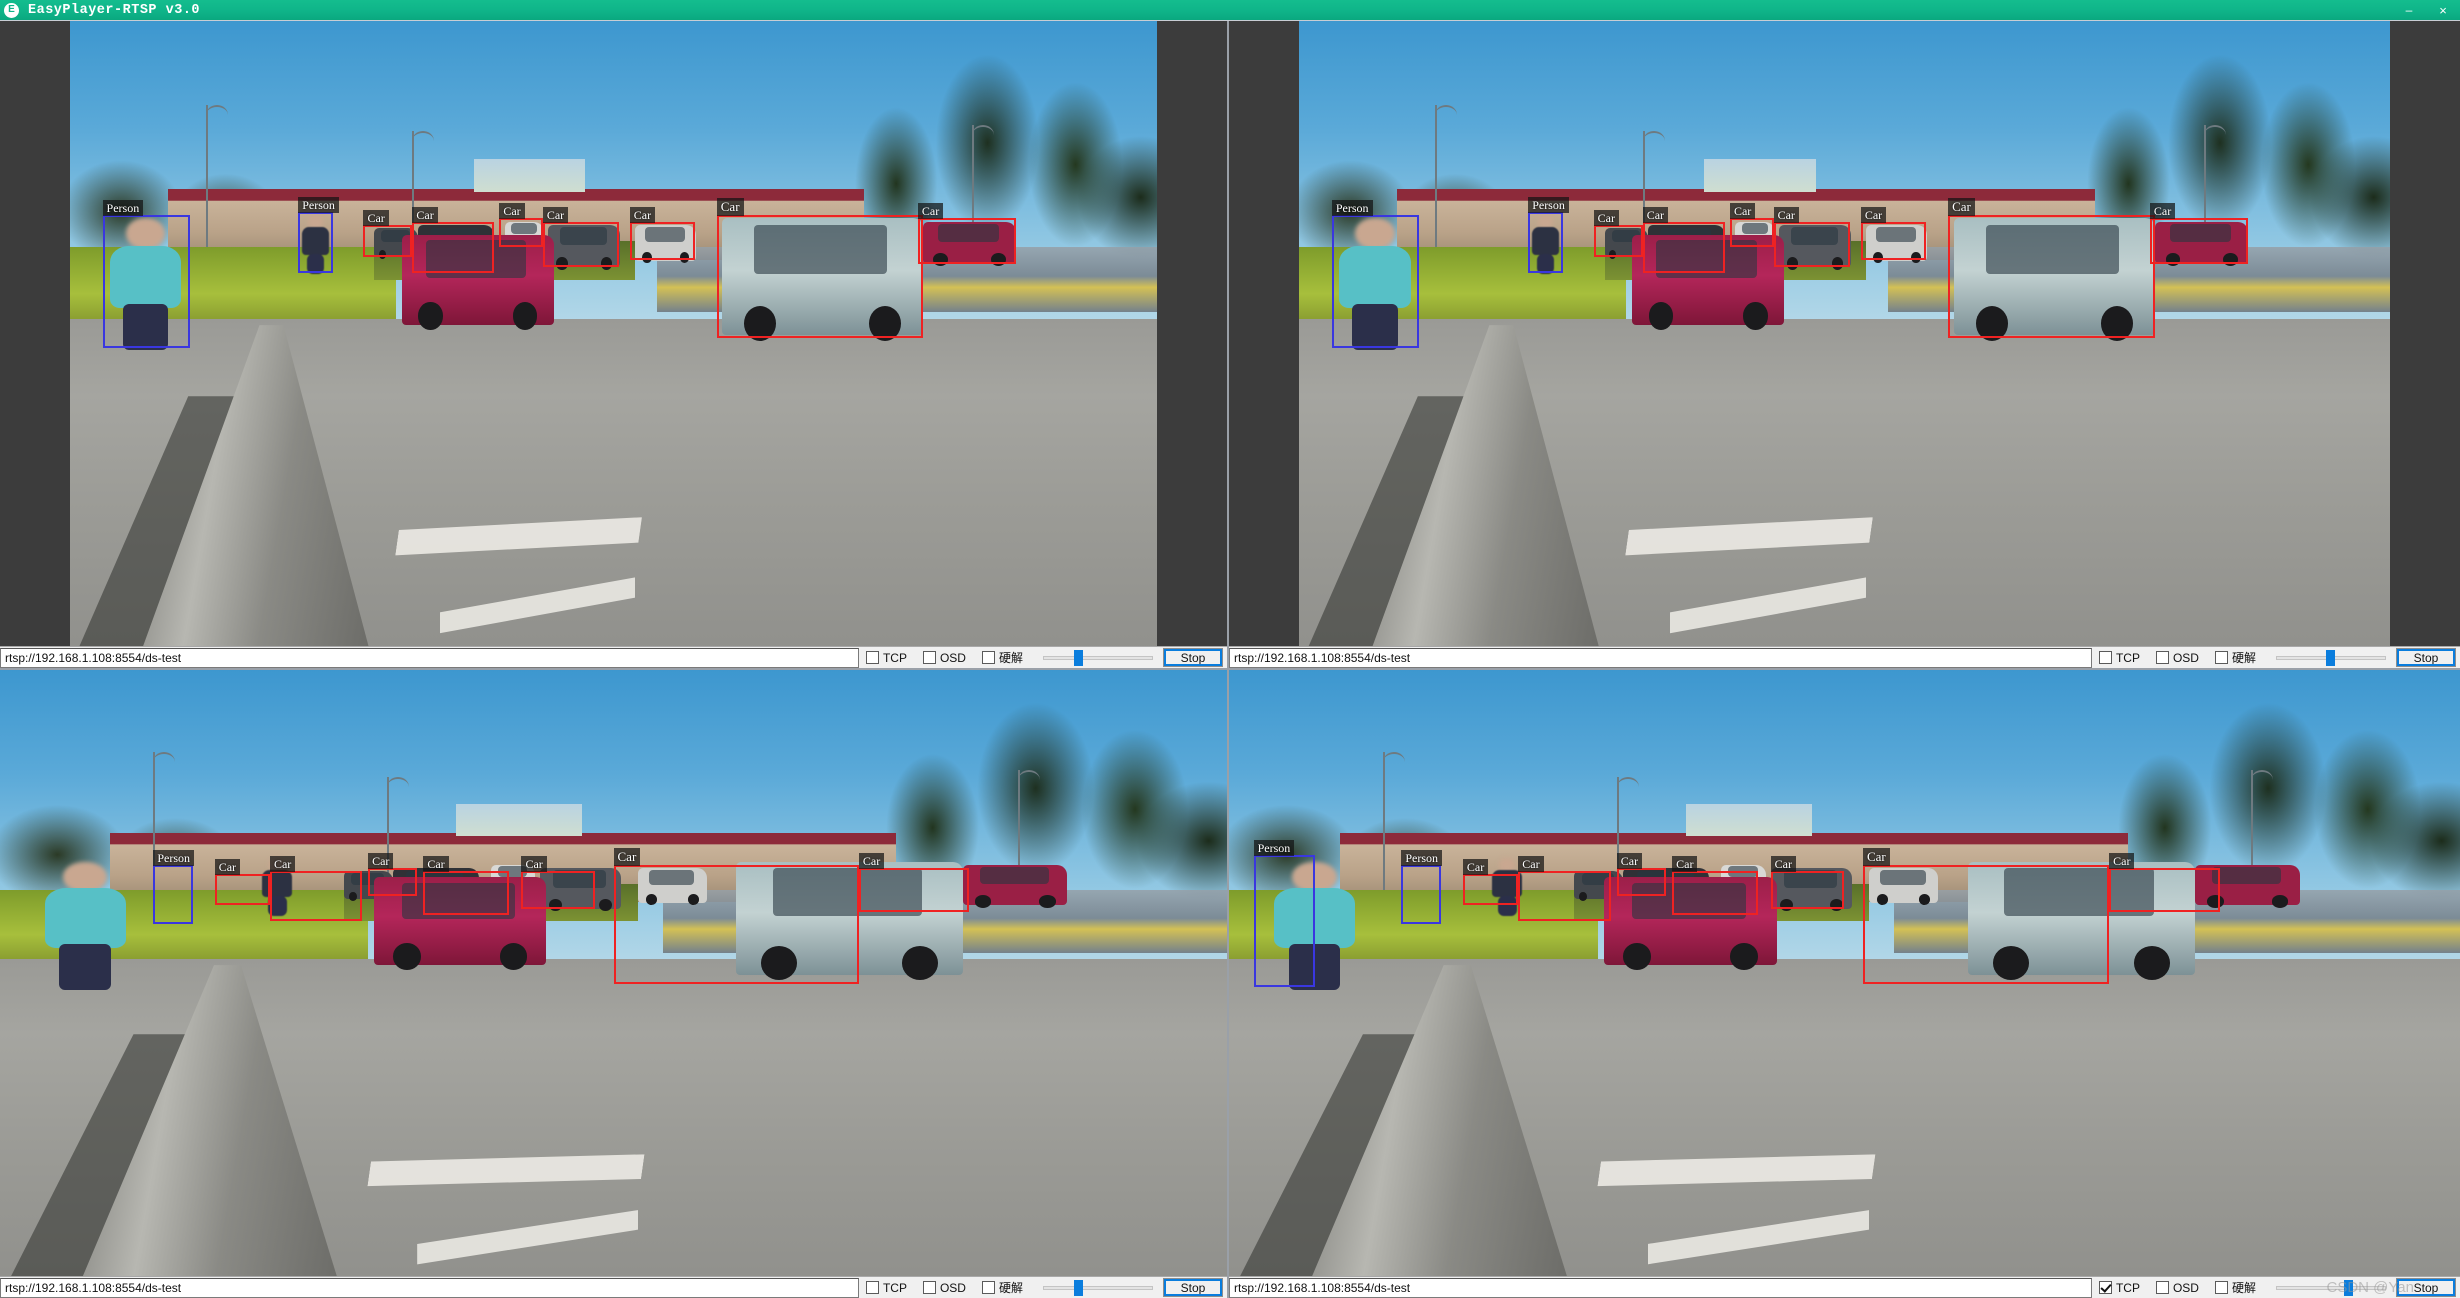 The image size is (2460, 1298). I want to click on minimize-button: –, so click(2409, 10).